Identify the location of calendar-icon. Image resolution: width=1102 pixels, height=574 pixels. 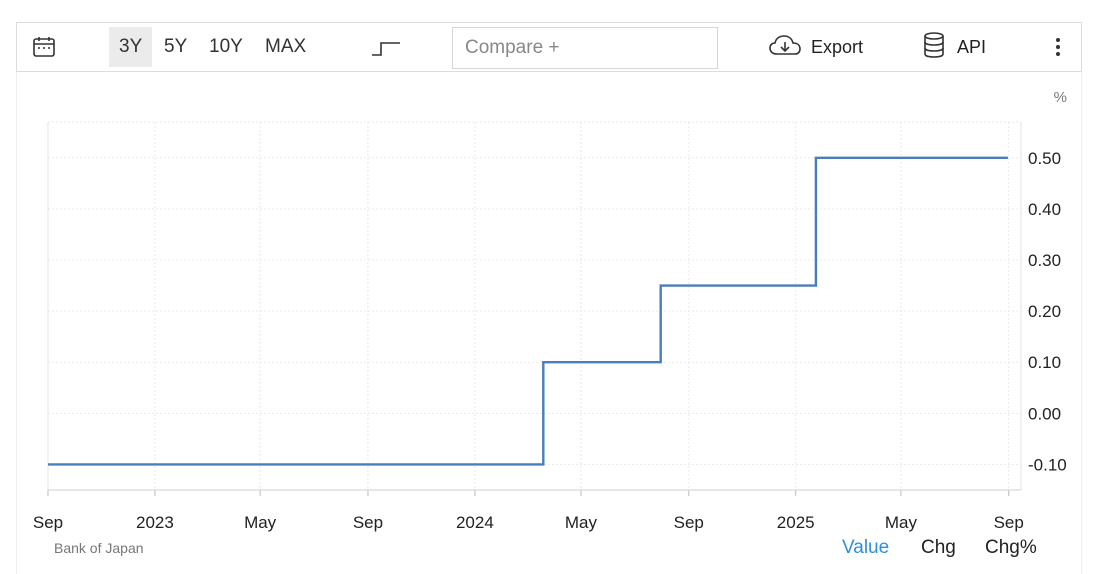
(44, 47).